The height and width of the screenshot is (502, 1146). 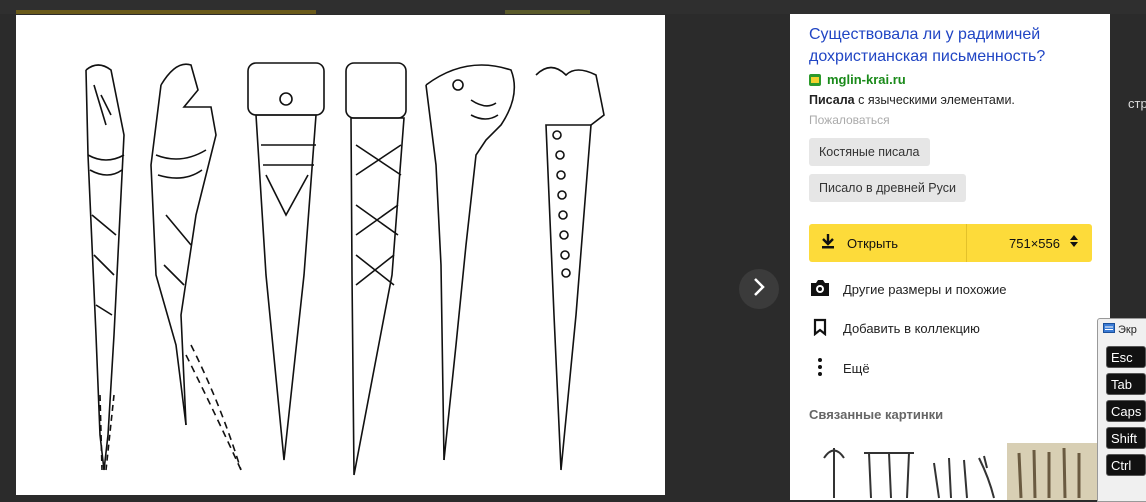 I want to click on chevron-right-icon, so click(x=759, y=289).